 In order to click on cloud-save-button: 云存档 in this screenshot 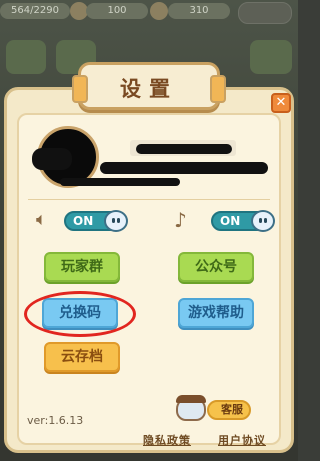, I will do `click(82, 357)`.